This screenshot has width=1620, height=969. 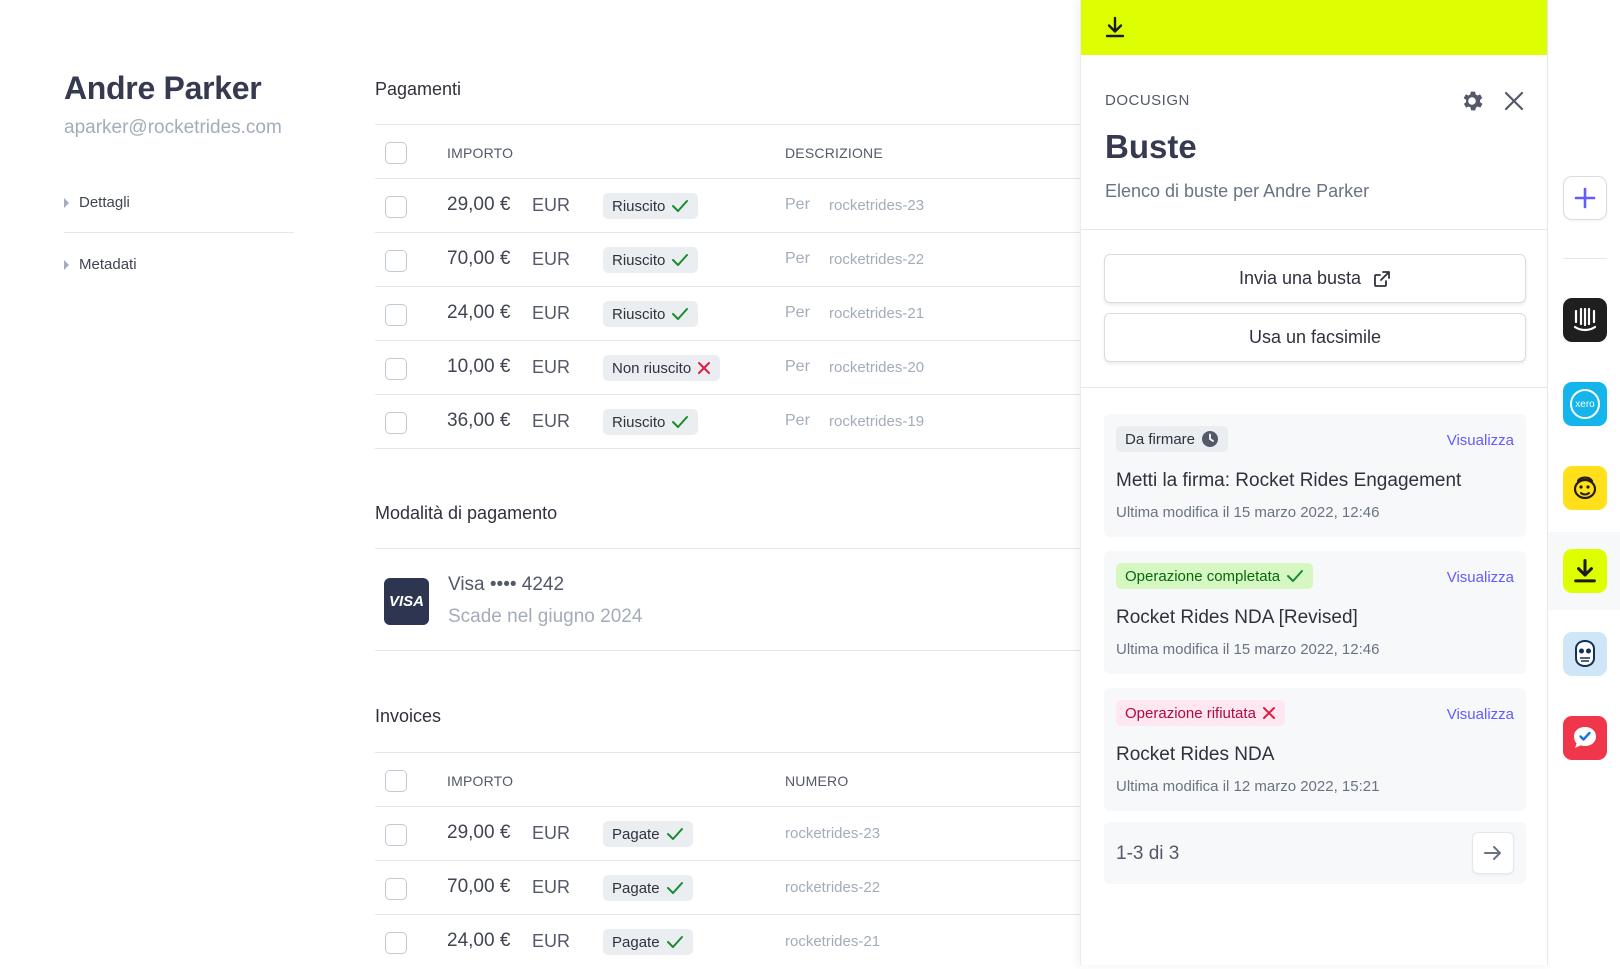 I want to click on send-envelope-button: Invia una busta, so click(x=1315, y=278).